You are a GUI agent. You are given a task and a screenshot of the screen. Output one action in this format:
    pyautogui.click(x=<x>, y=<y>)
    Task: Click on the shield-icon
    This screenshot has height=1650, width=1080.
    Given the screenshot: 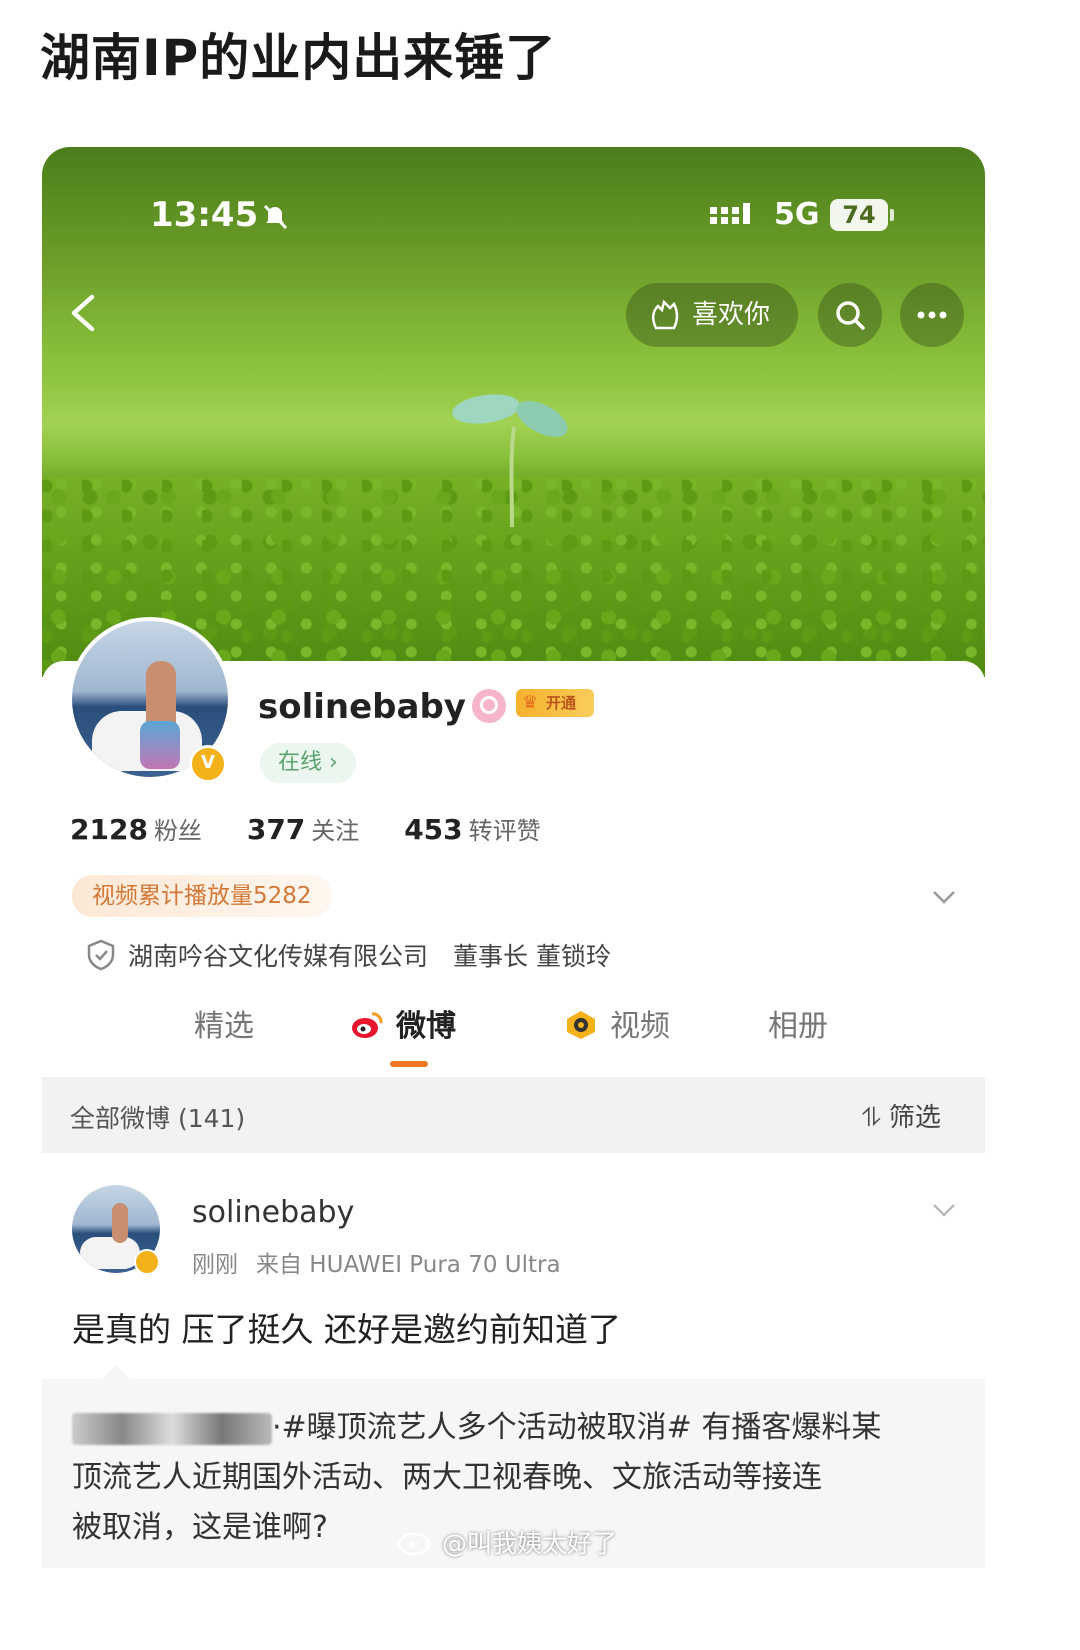 What is the action you would take?
    pyautogui.click(x=101, y=955)
    